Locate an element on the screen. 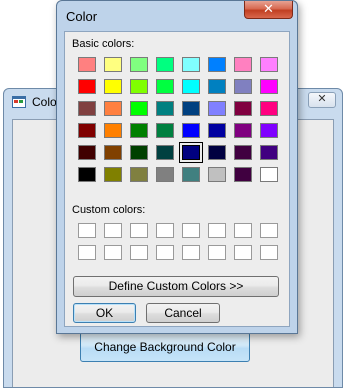 The image size is (351, 388). ok-button: OK is located at coordinates (104, 313).